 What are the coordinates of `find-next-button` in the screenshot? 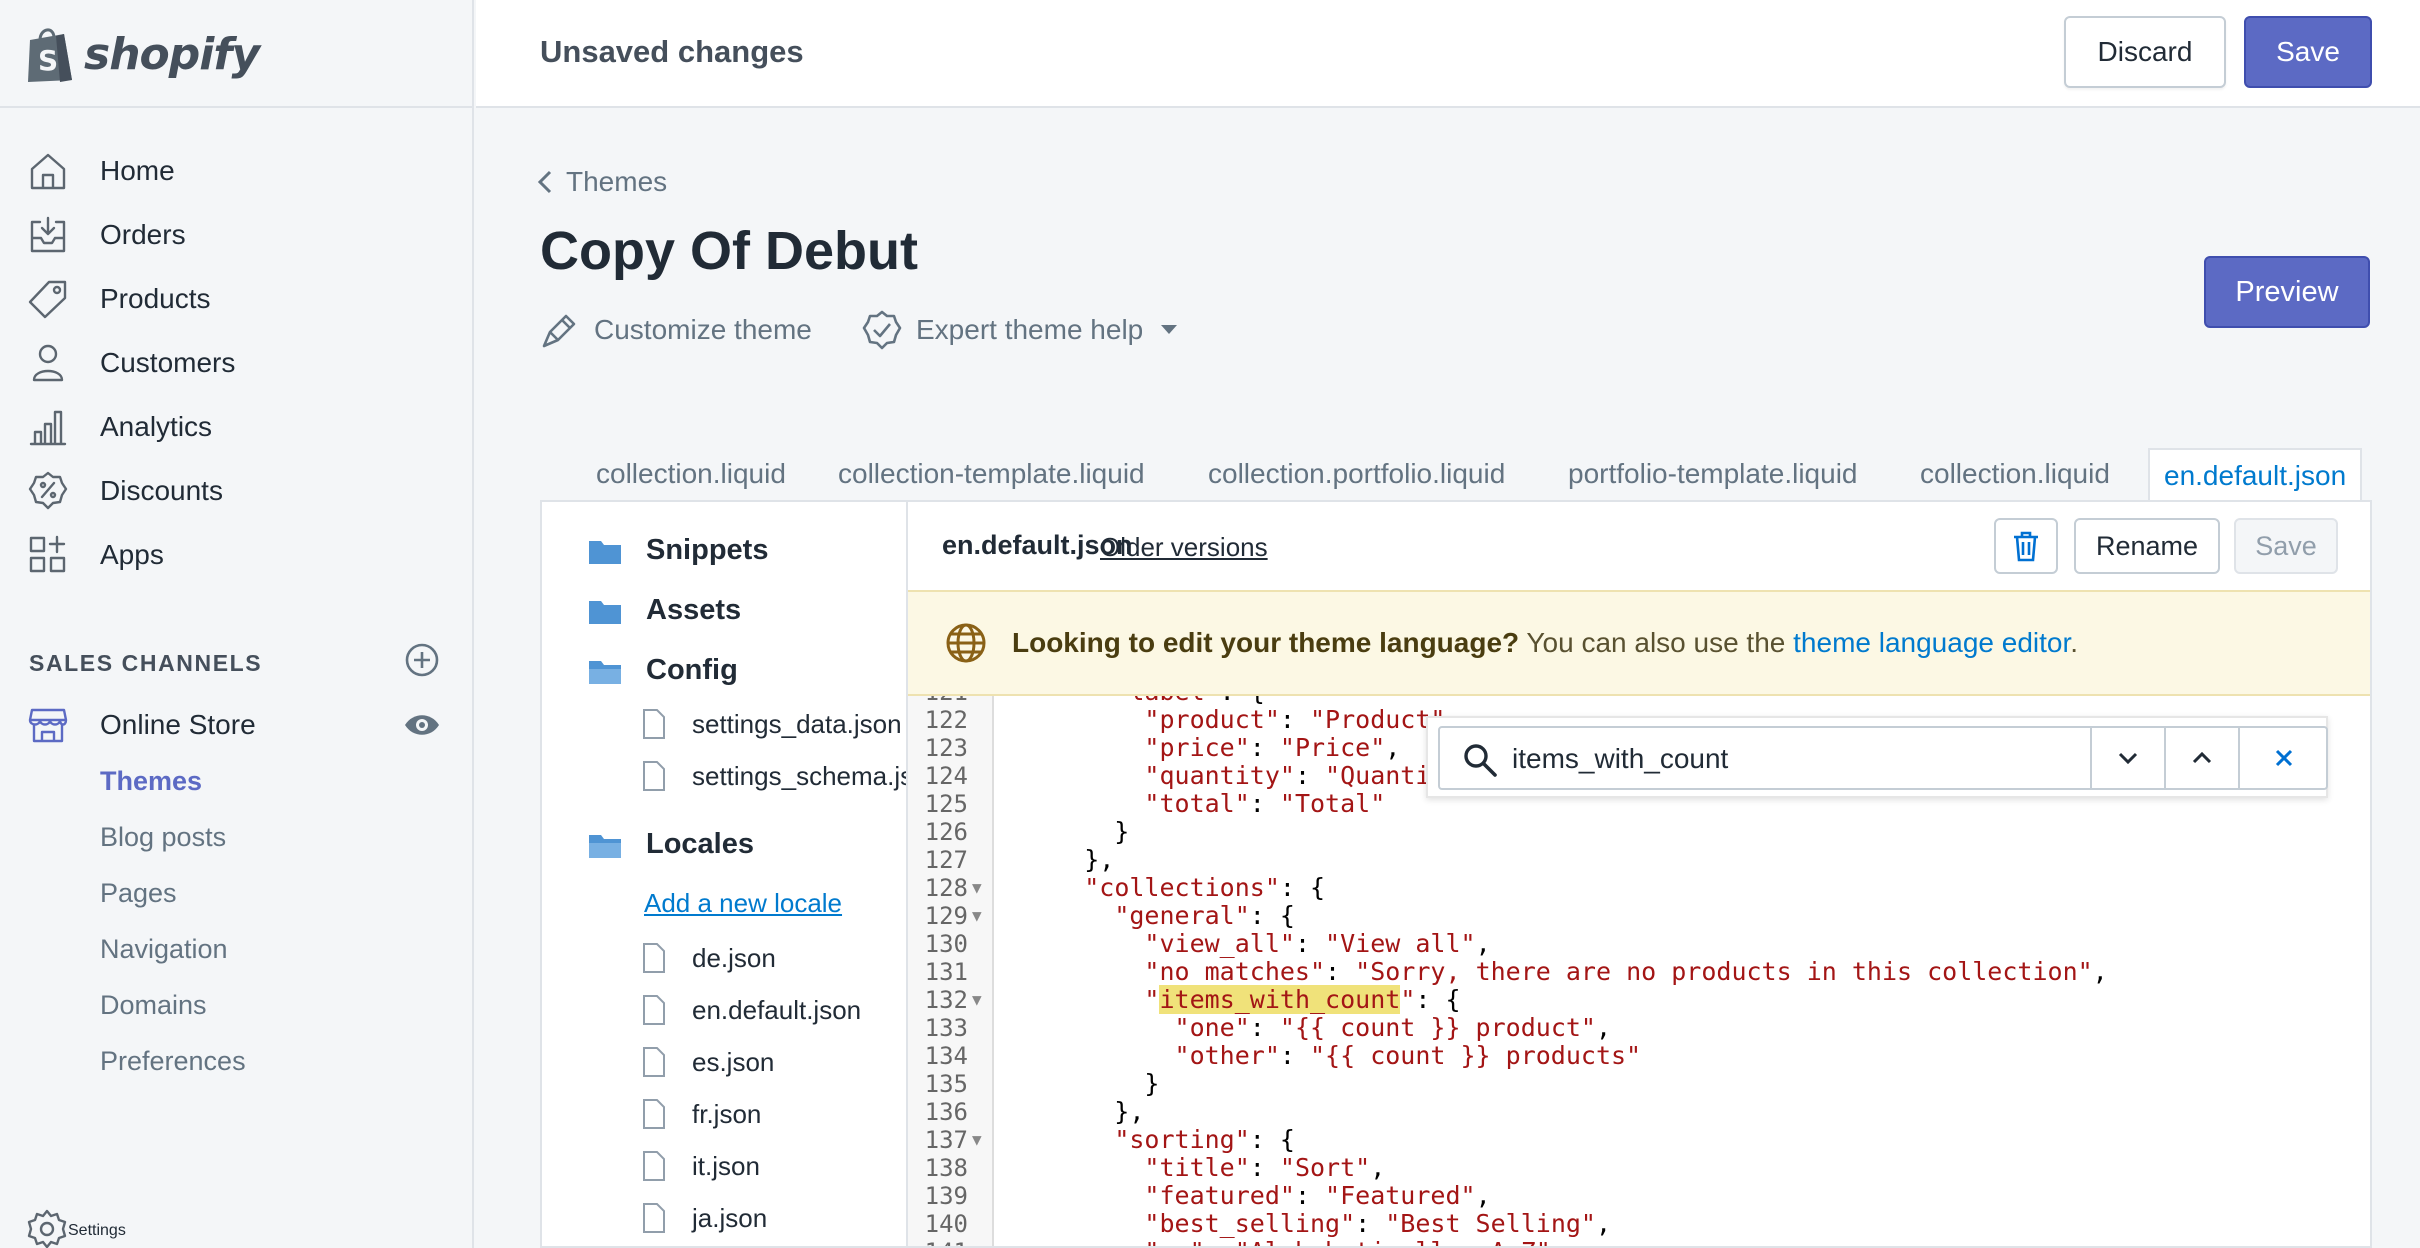 It's located at (2127, 758).